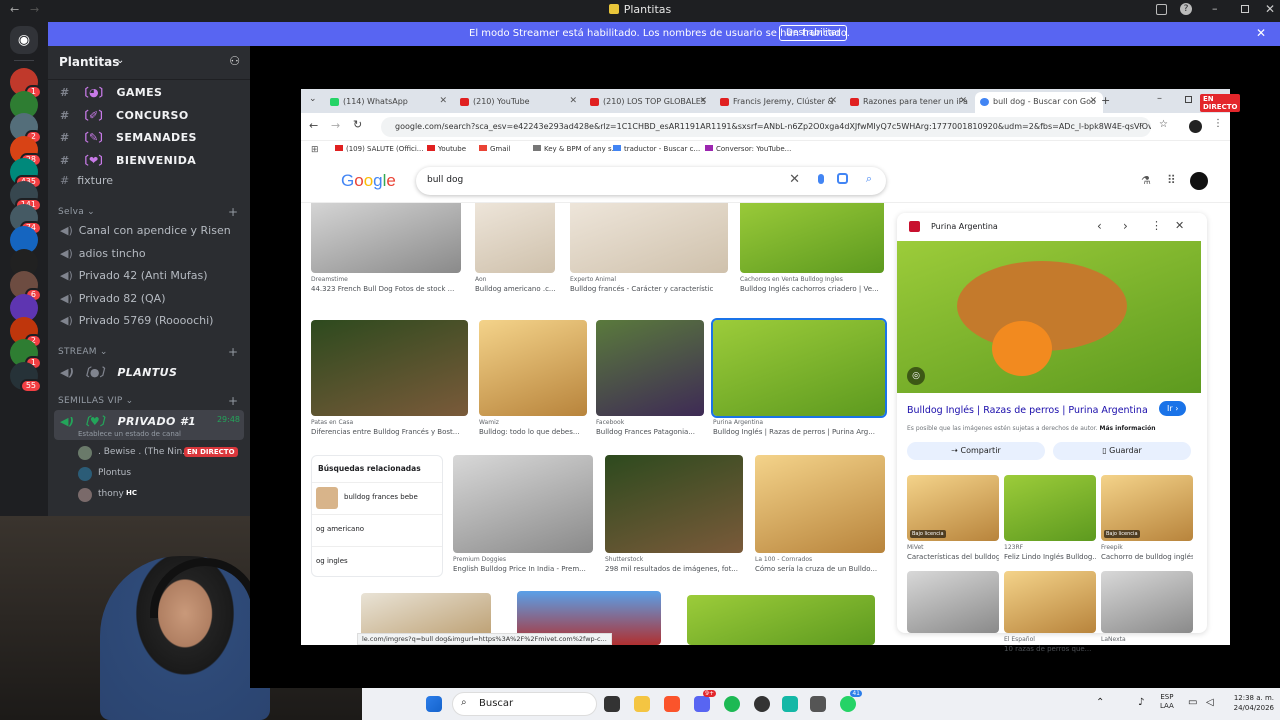  I want to click on browser-tab: Francis Jeremy, Clúster & ✕, so click(779, 102).